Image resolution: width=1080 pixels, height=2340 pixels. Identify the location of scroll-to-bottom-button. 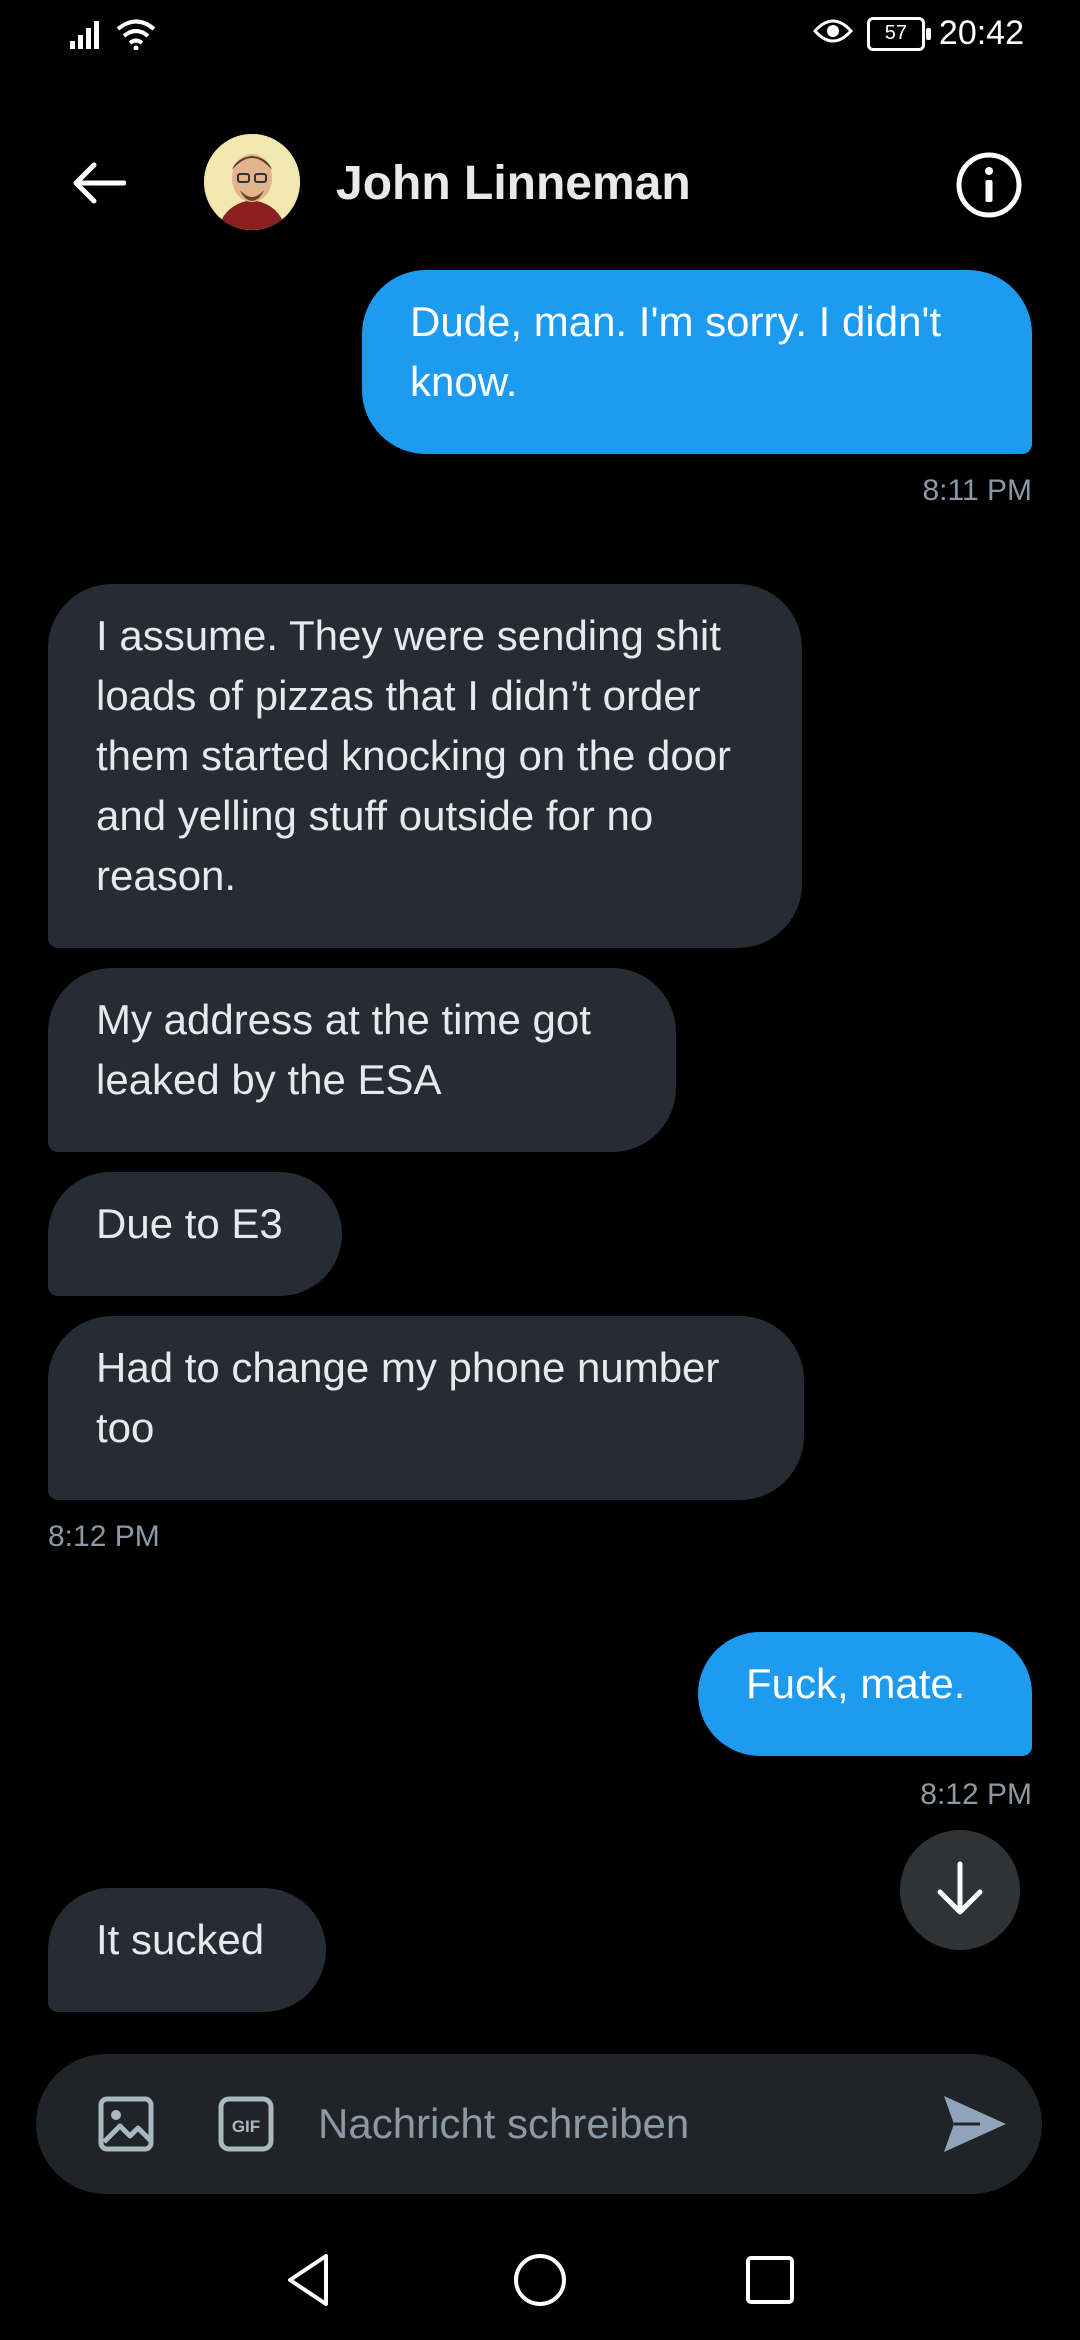
(960, 1890).